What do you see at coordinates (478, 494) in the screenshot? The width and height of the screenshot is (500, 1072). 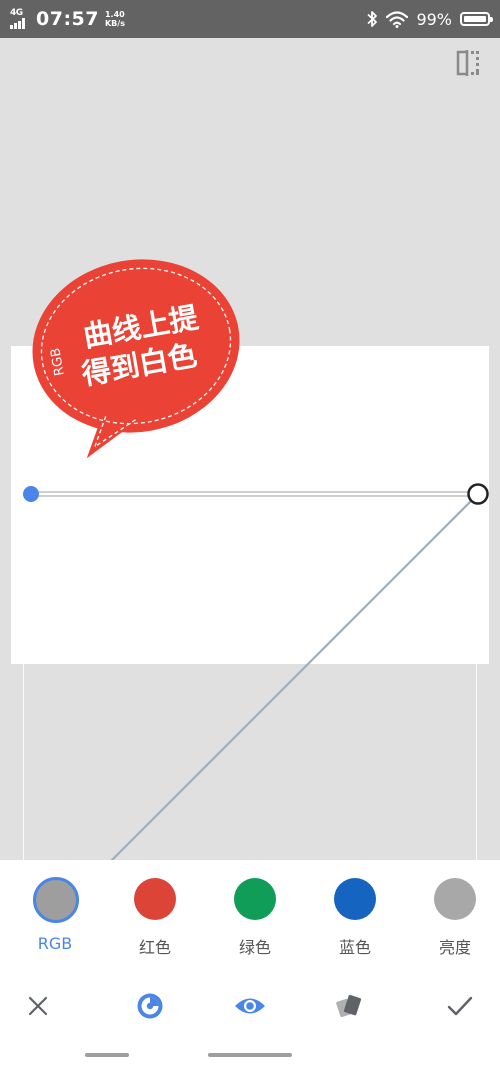 I see `curve-end-point` at bounding box center [478, 494].